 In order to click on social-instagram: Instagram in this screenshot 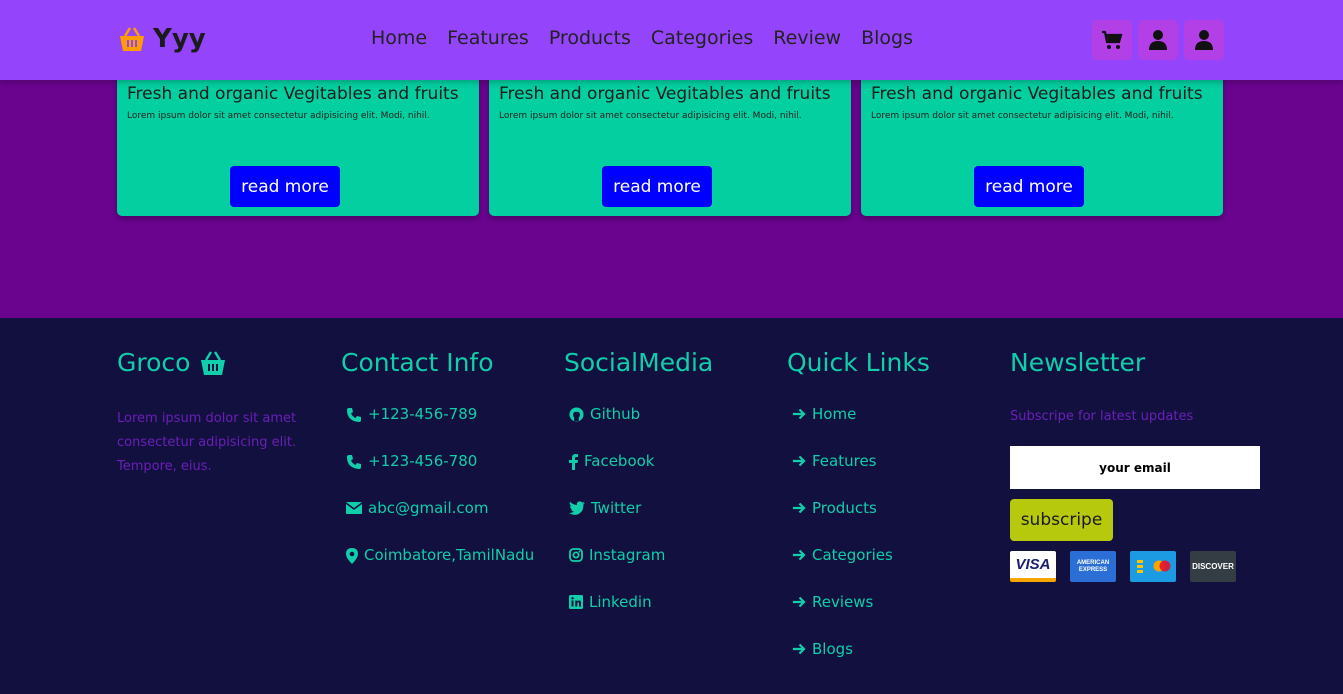, I will do `click(638, 569)`.